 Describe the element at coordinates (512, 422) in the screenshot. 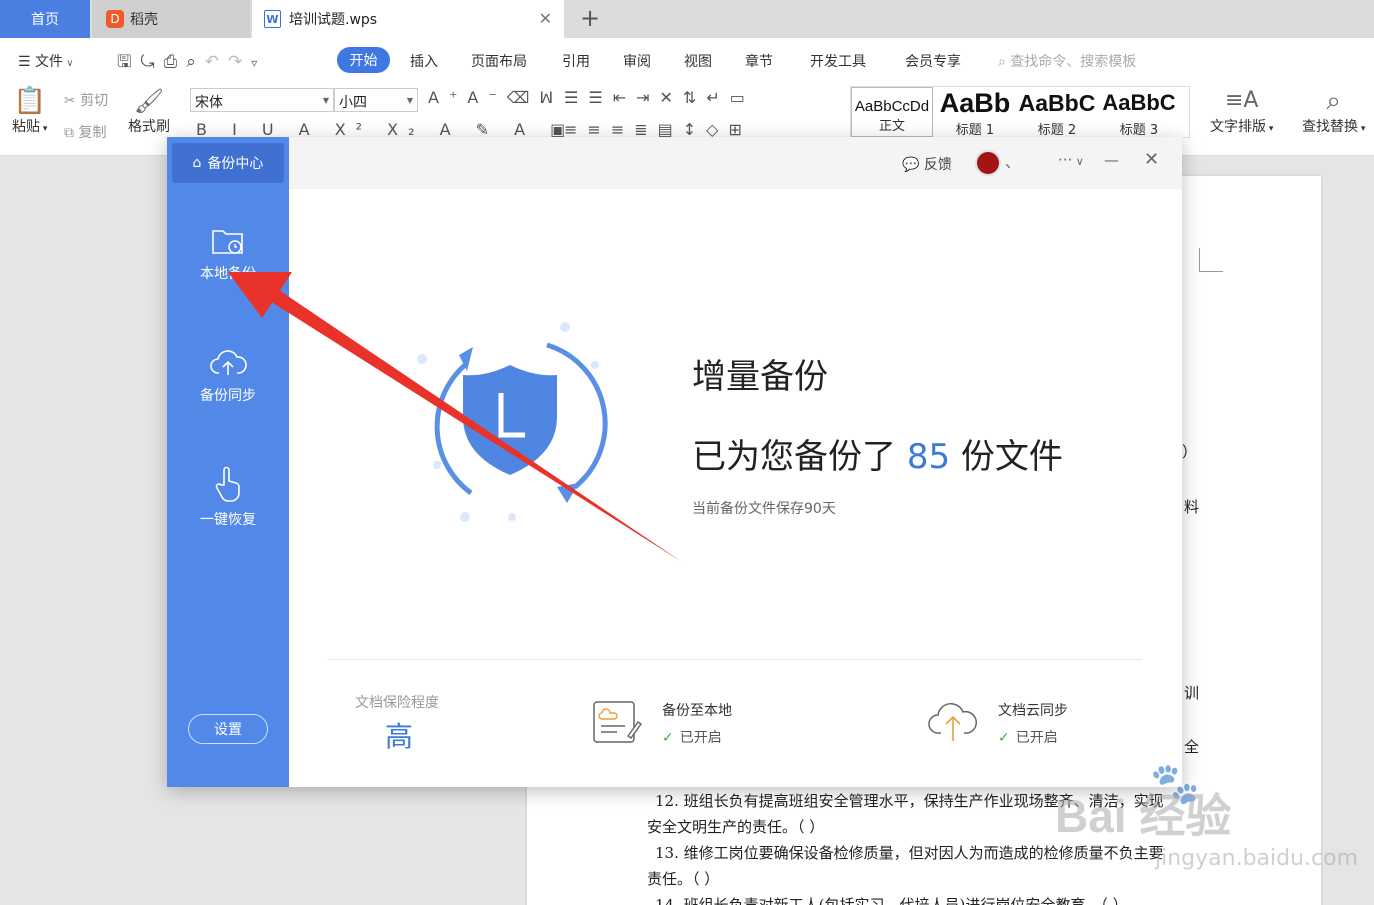

I see `shield-sync-illustration` at that location.